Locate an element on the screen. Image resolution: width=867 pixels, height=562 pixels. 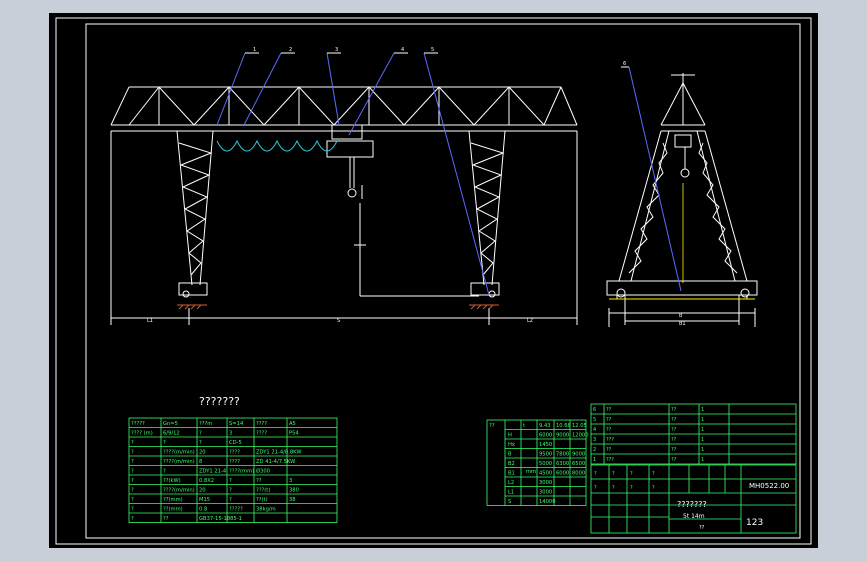
left-cantilever-label: L1 is located at coordinates (150, 321).